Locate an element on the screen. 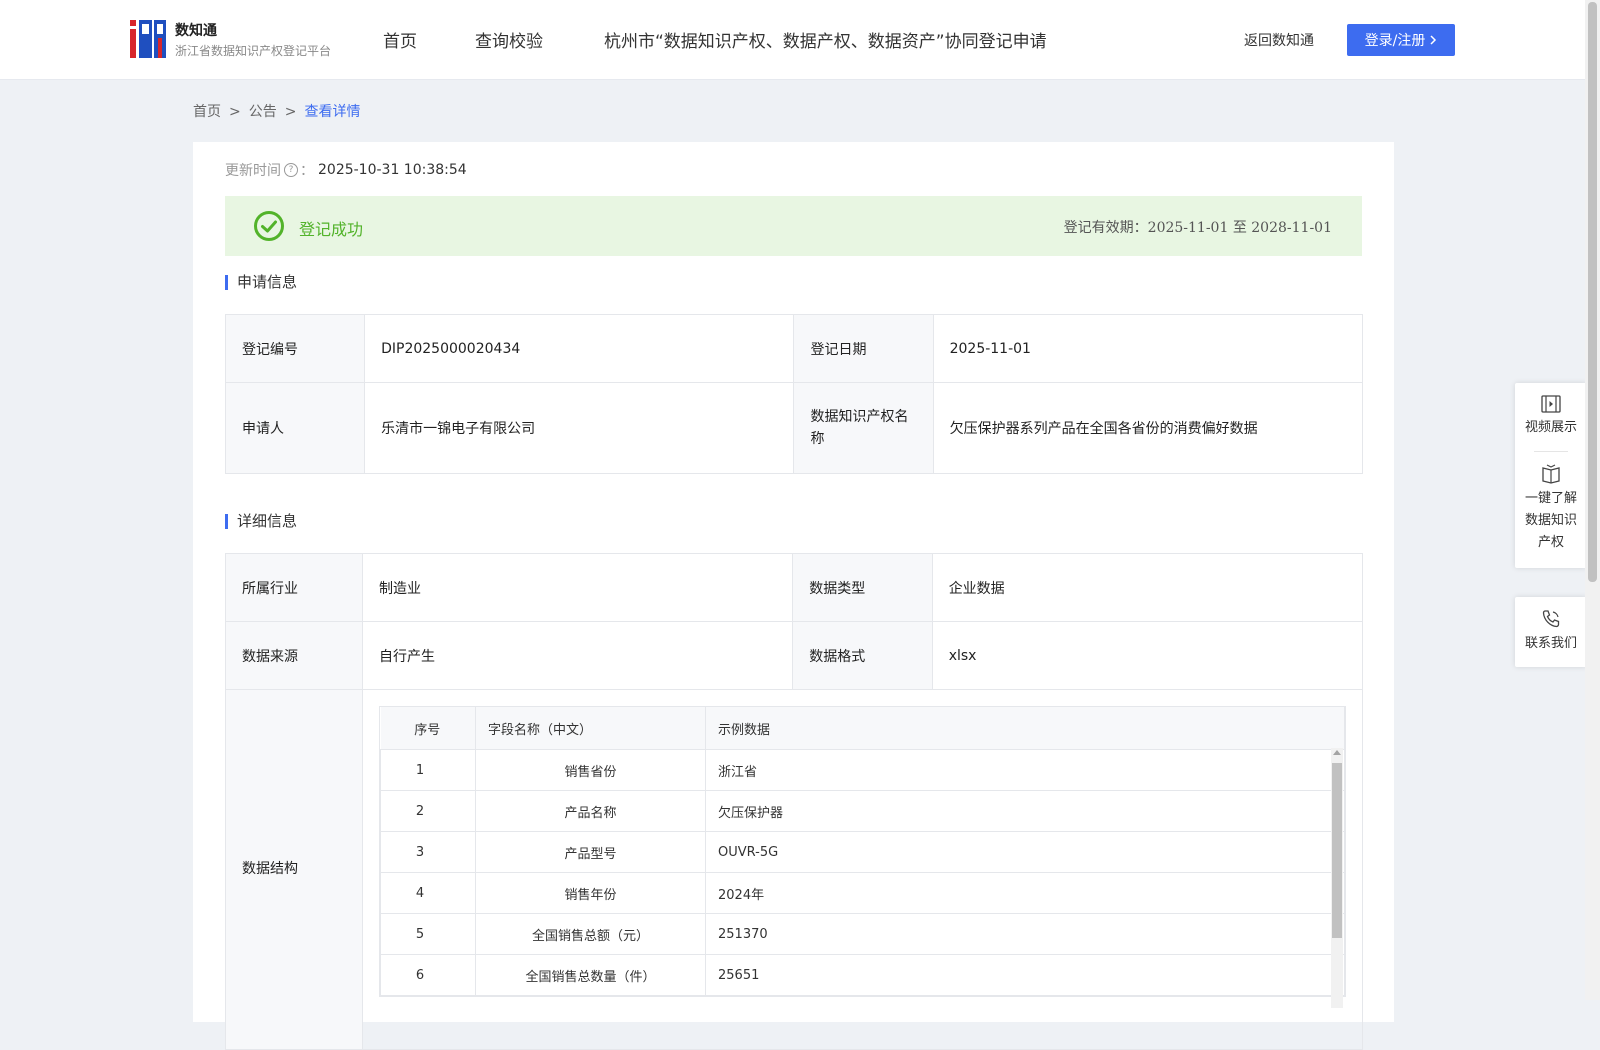 The height and width of the screenshot is (1050, 1600). update-time-row: 更新时间 ? ： 2025-10-31 10:38:54 is located at coordinates (346, 170).